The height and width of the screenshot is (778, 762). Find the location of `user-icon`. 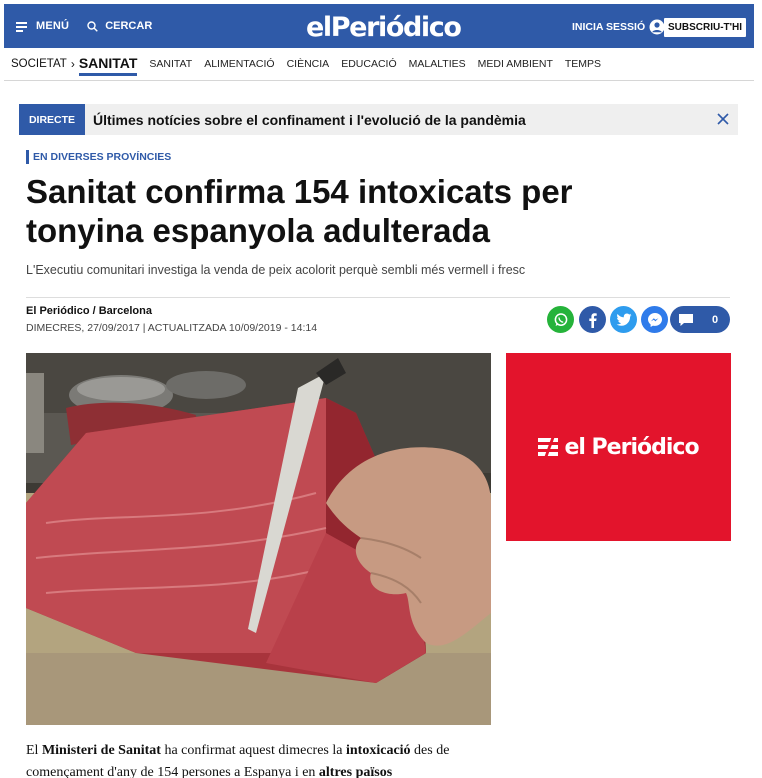

user-icon is located at coordinates (657, 27).